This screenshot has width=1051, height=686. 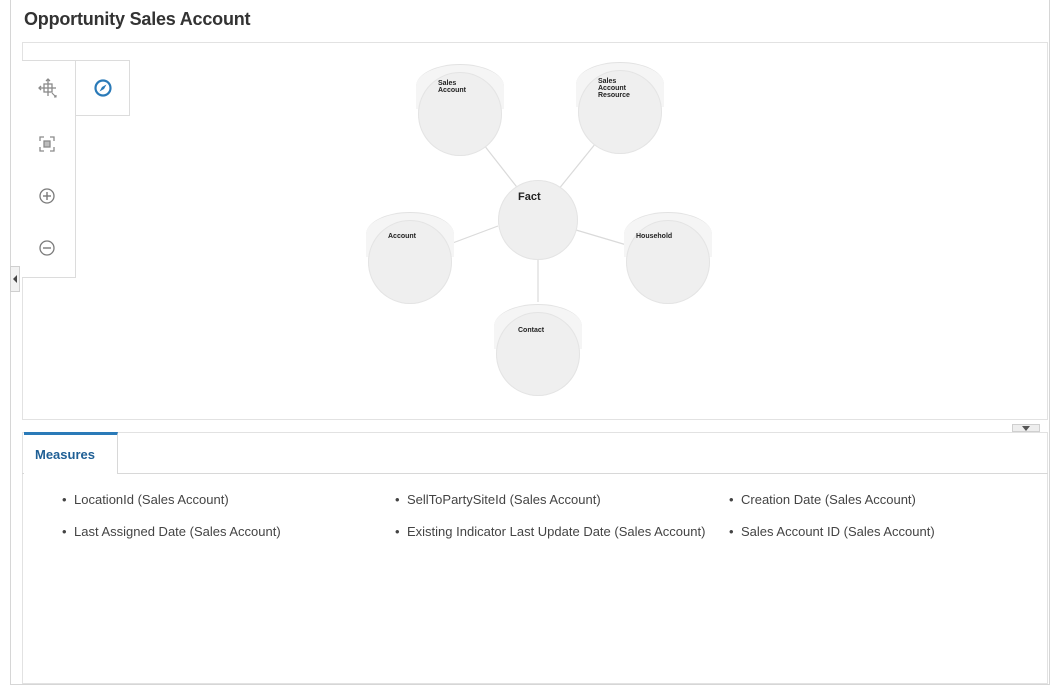 I want to click on node-label-sales-account-resource: Sales Account Resource, so click(x=614, y=88).